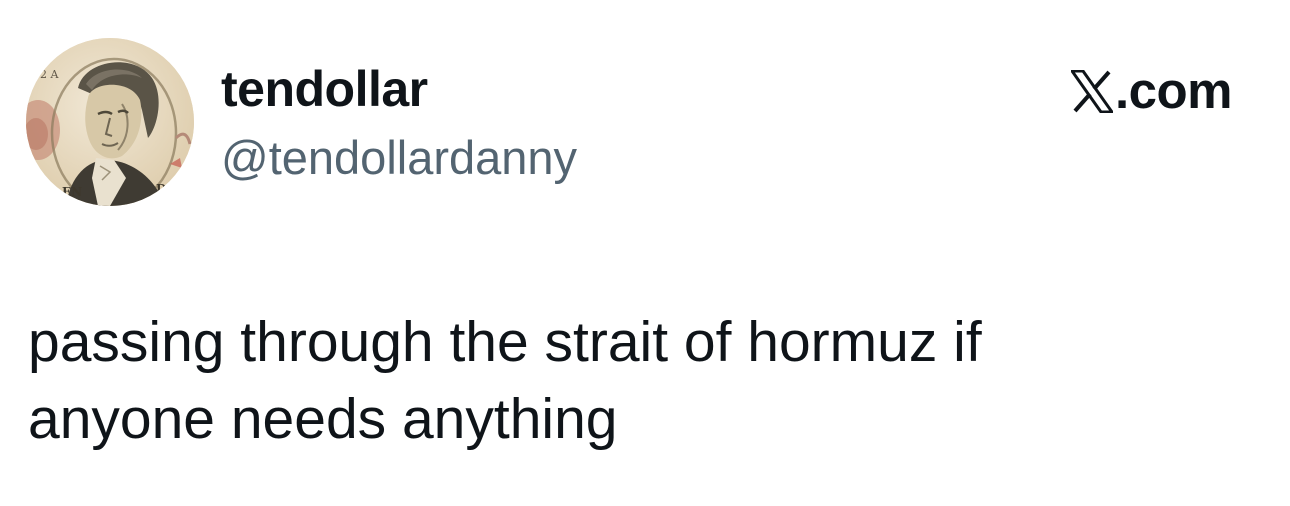  I want to click on brand-text: .com, so click(1173, 90).